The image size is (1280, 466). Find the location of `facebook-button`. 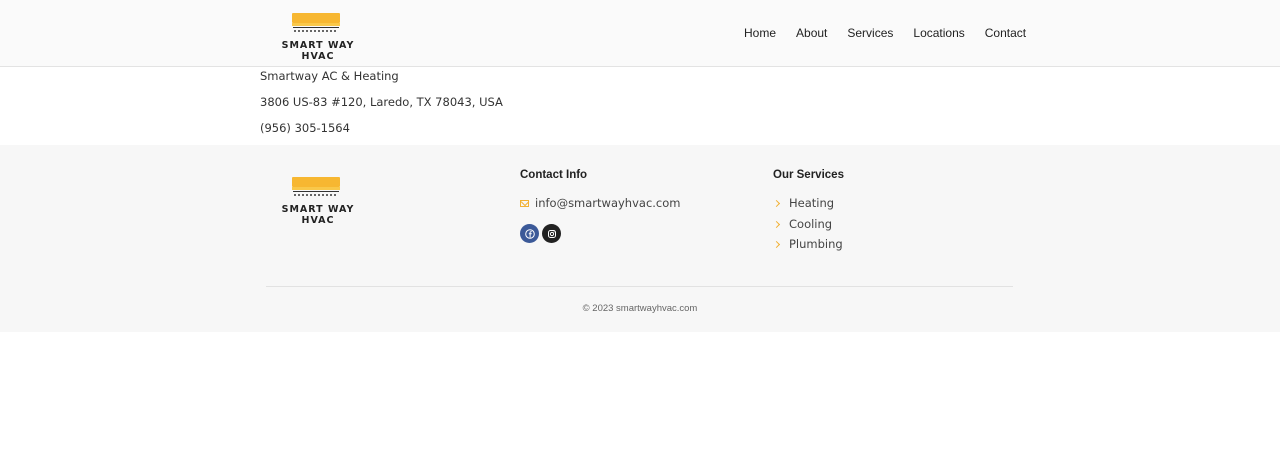

facebook-button is located at coordinates (529, 233).